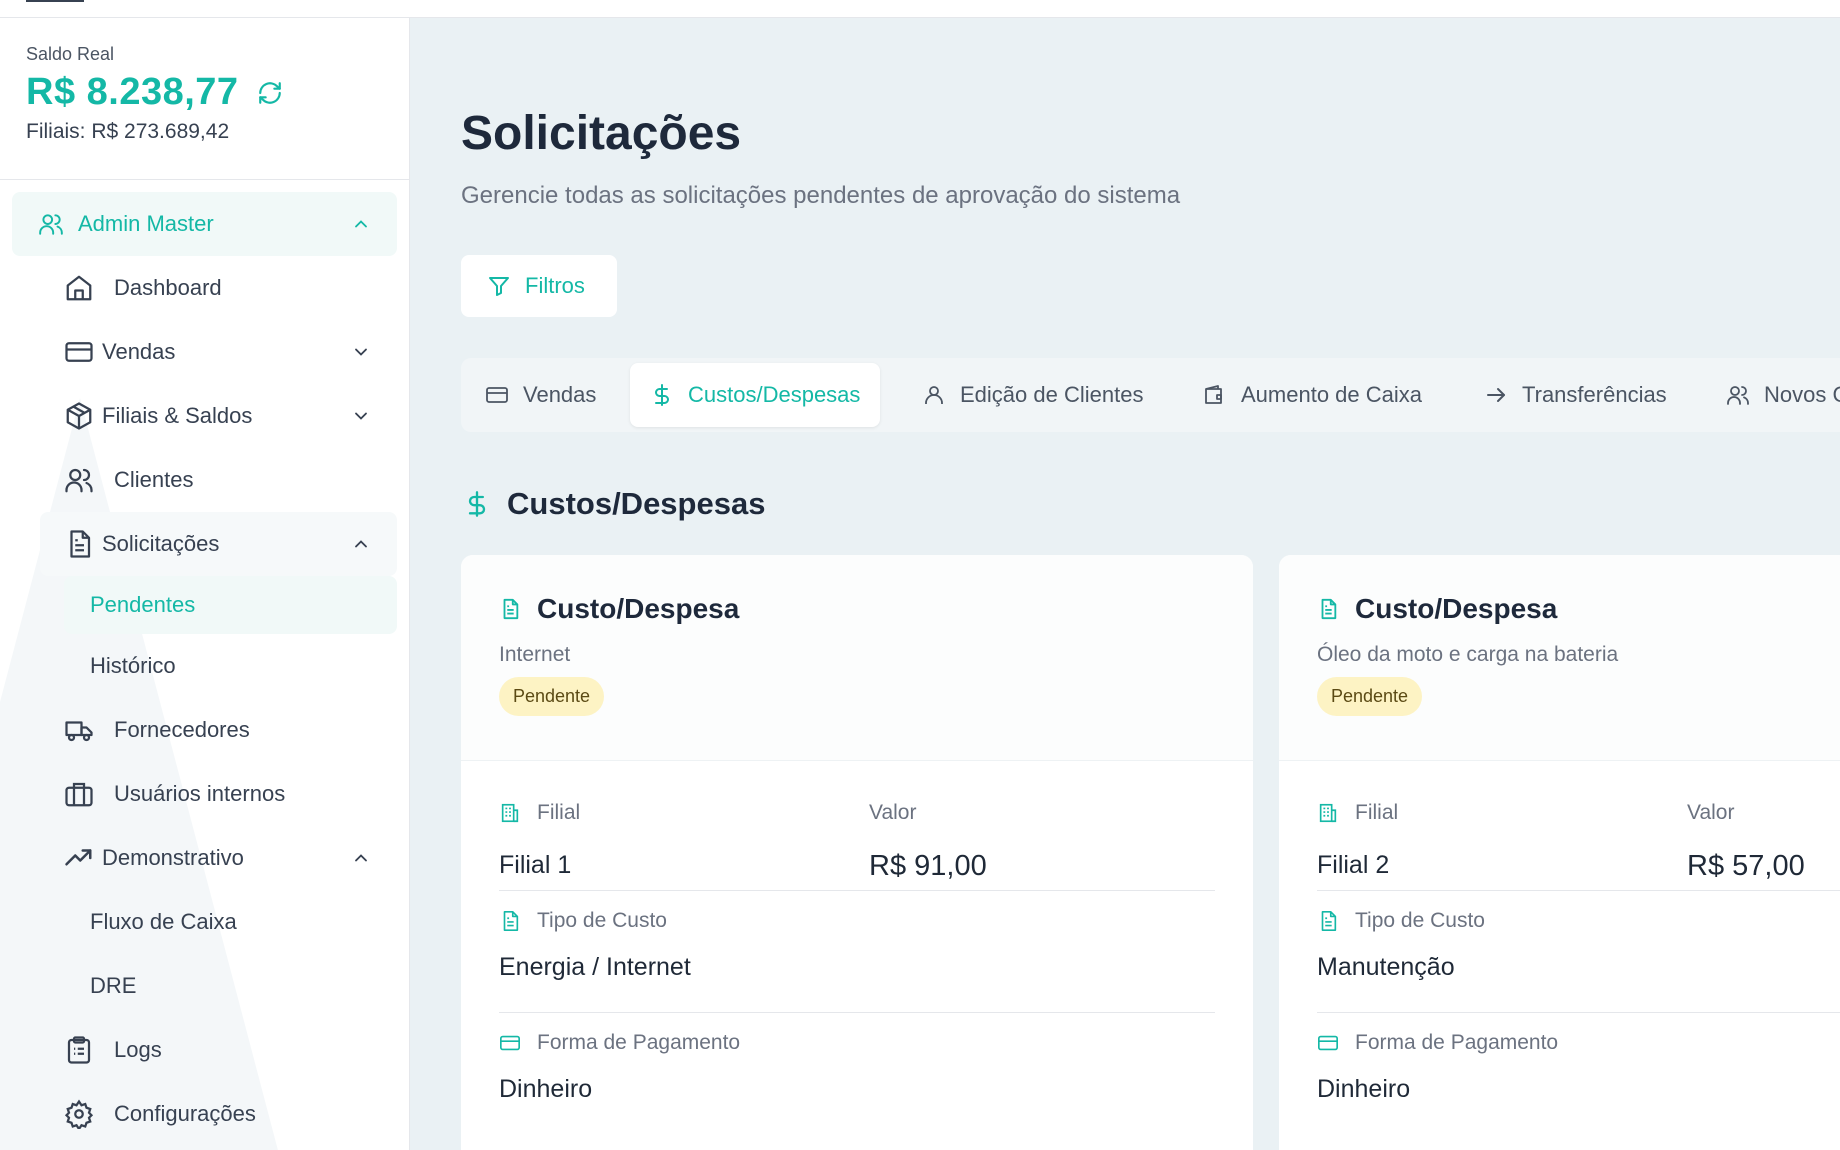 This screenshot has height=1150, width=1840. I want to click on card-row-filial-valor: Filial Filial 2 Valor R$ 57,00, so click(1578, 826).